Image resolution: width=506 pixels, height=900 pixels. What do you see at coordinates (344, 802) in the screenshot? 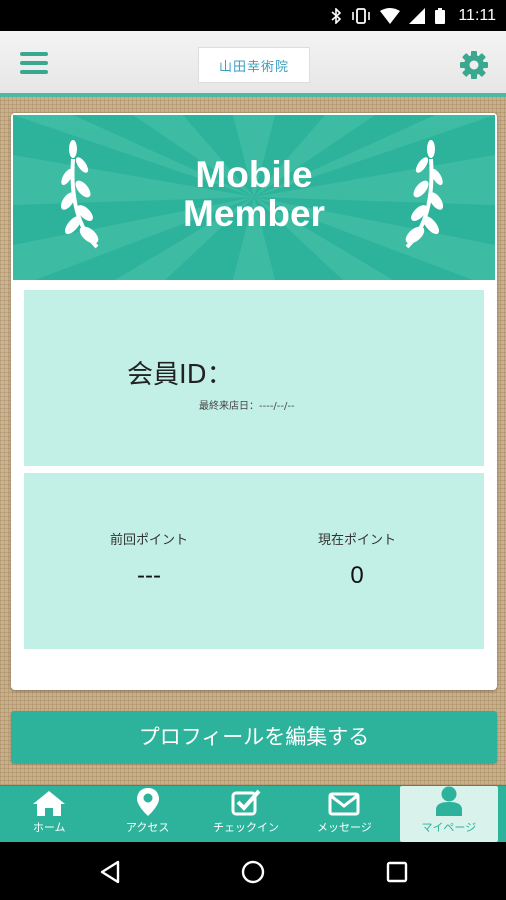
I see `envelope-icon` at bounding box center [344, 802].